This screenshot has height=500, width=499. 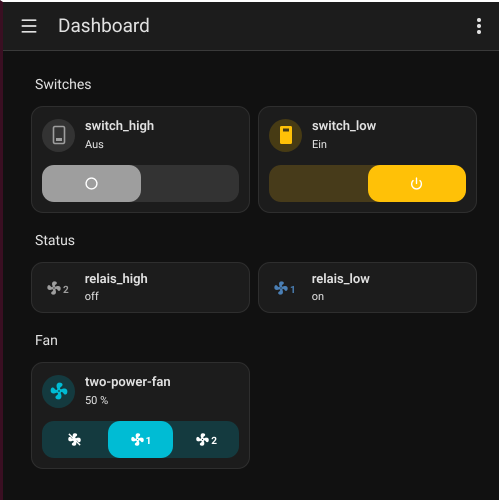 I want to click on section-heading: Switches, so click(x=64, y=85).